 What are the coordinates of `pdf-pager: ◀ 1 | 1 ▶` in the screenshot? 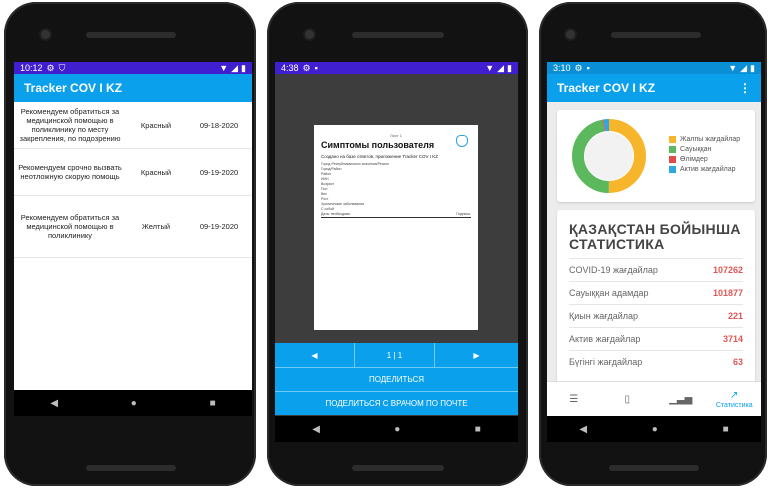 It's located at (396, 355).